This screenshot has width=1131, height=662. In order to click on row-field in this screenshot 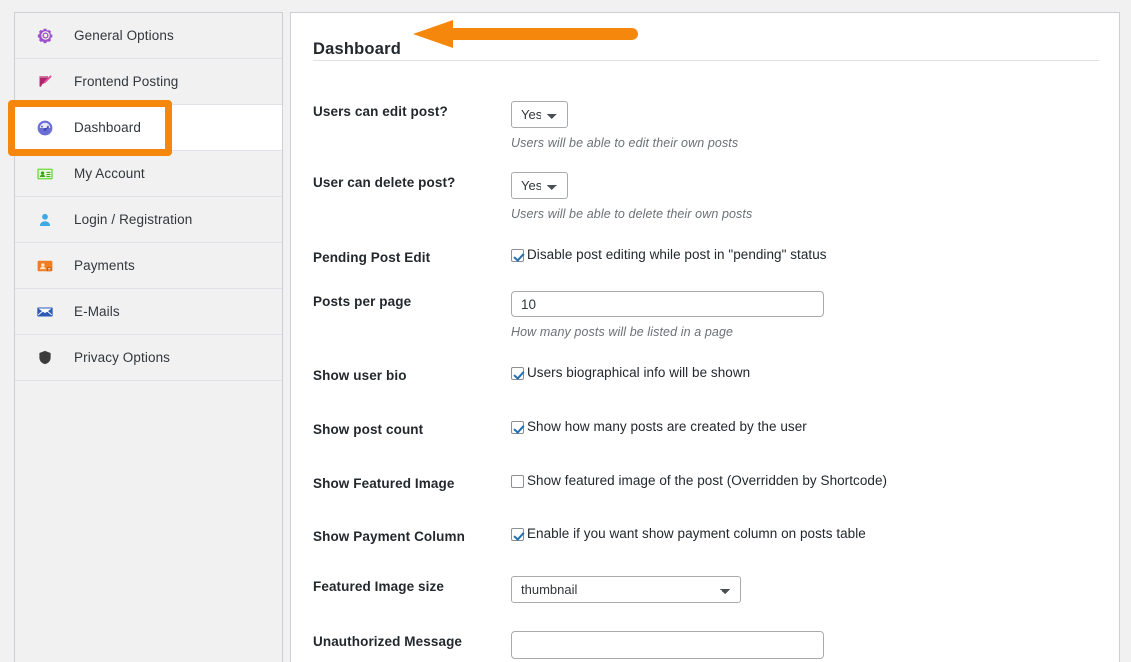, I will do `click(815, 645)`.